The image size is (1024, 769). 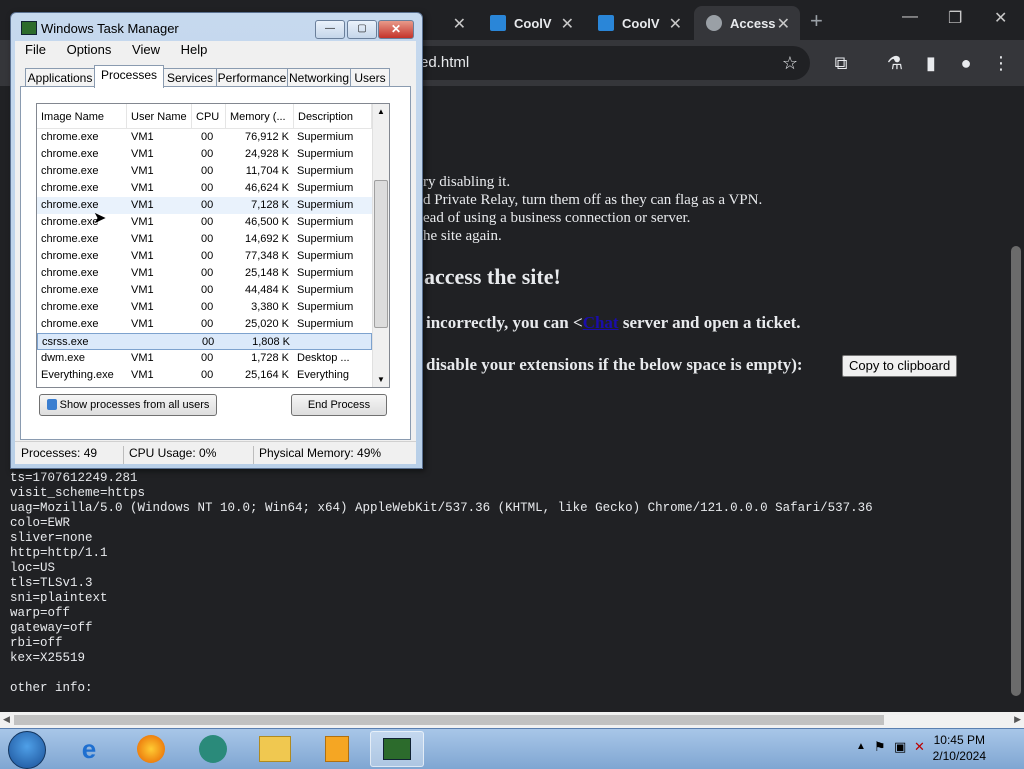 I want to click on table-cell: 11,704 K, so click(x=267, y=171).